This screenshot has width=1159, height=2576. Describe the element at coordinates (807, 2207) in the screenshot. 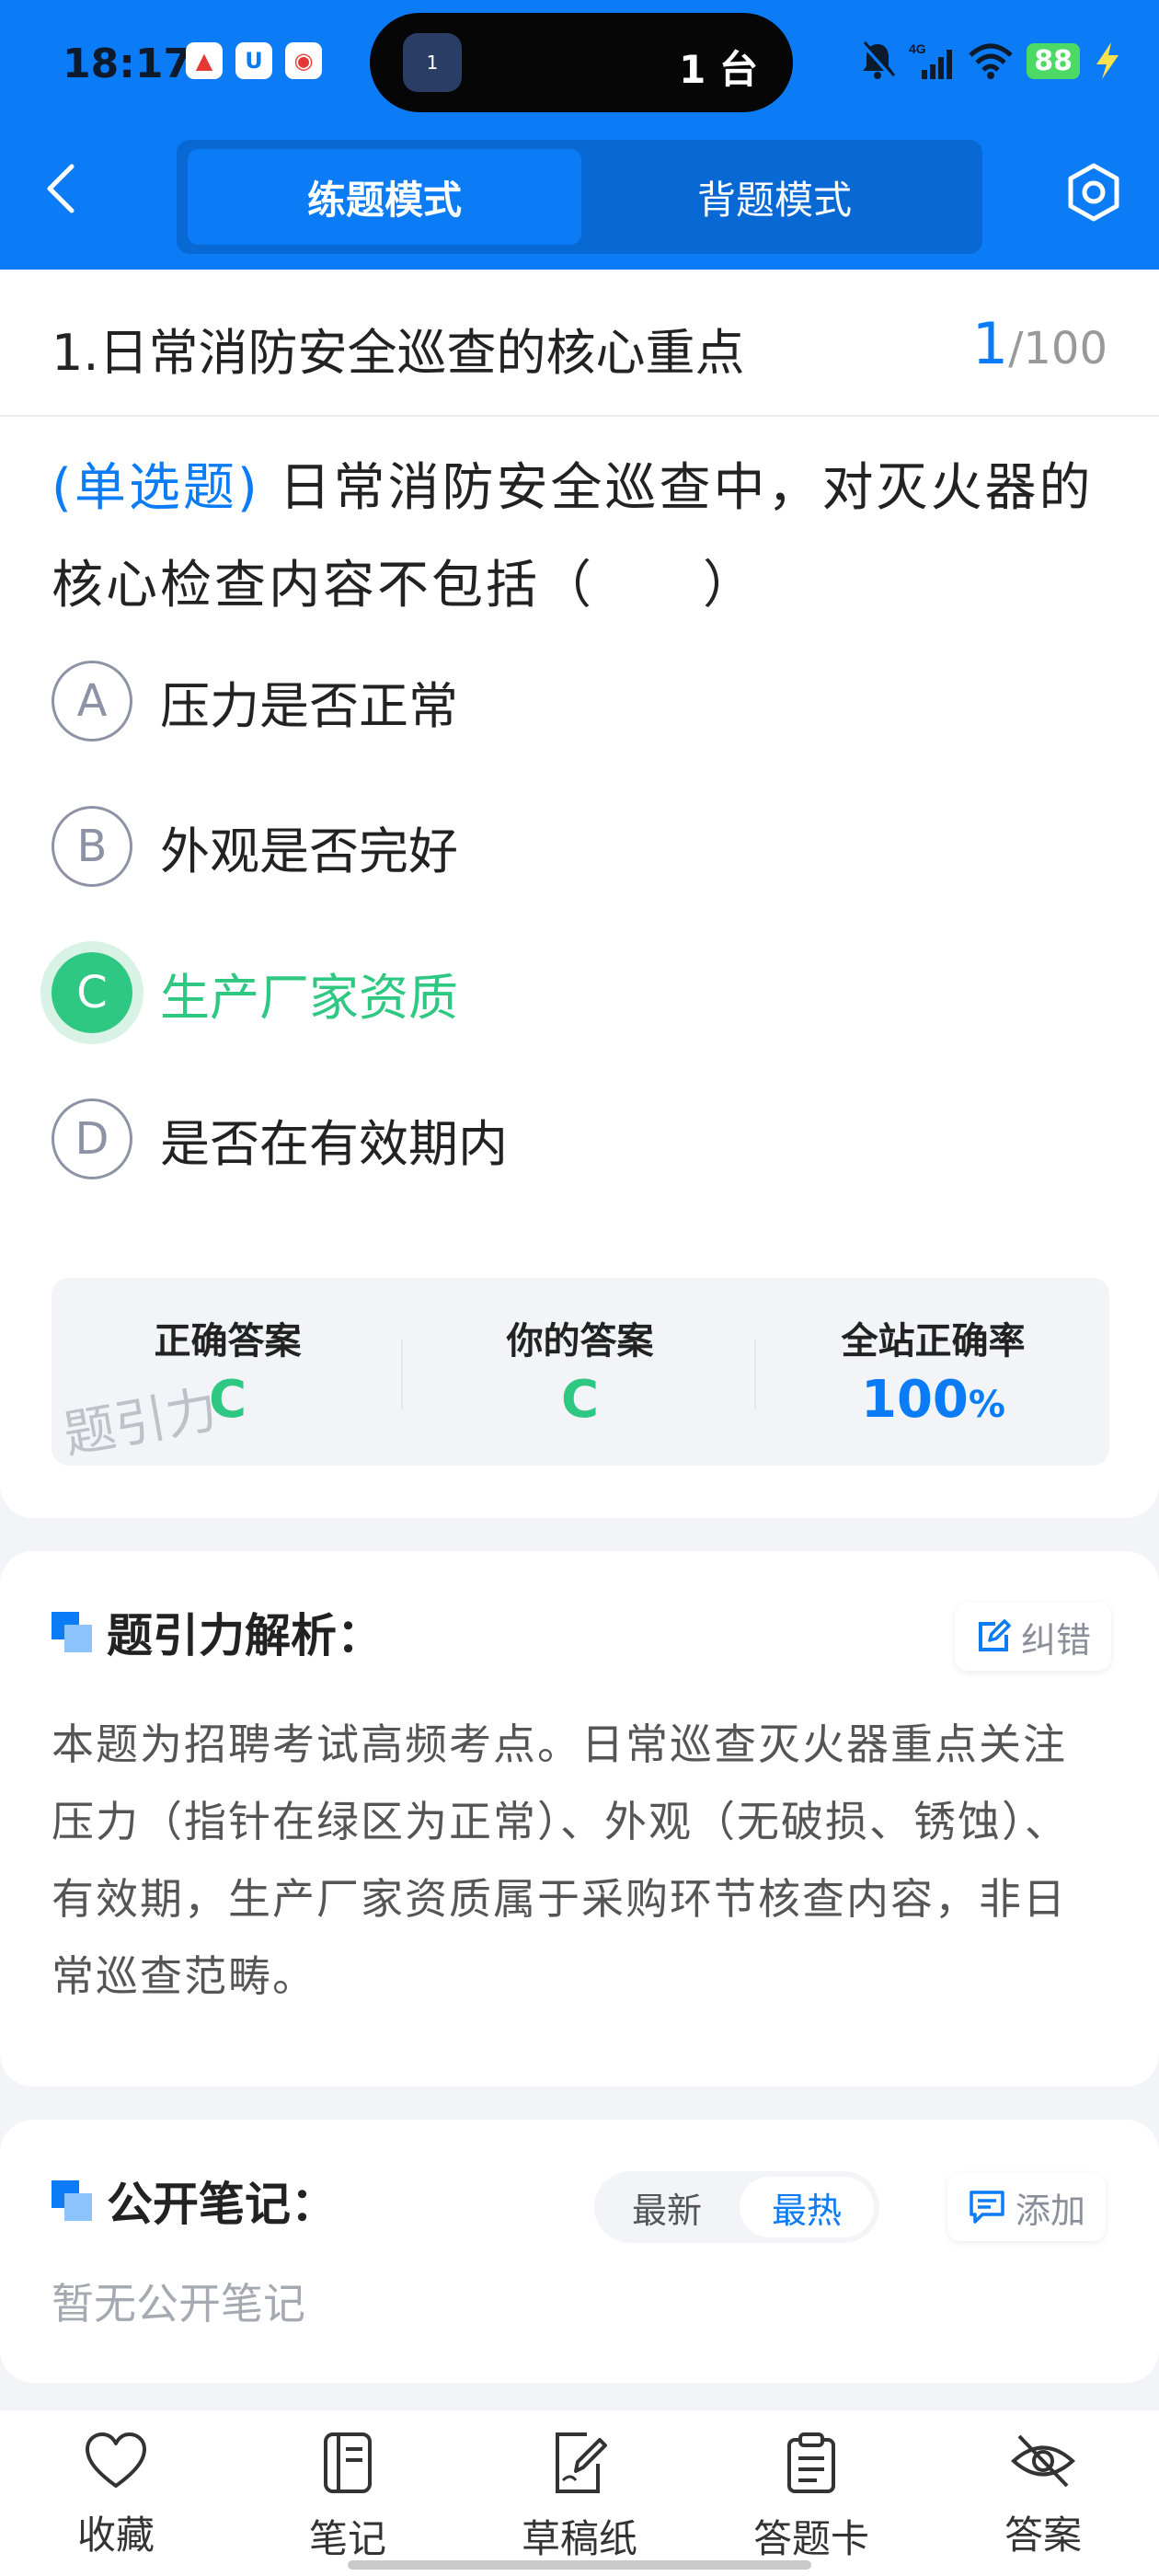

I see `sort-hottest: 最热` at that location.